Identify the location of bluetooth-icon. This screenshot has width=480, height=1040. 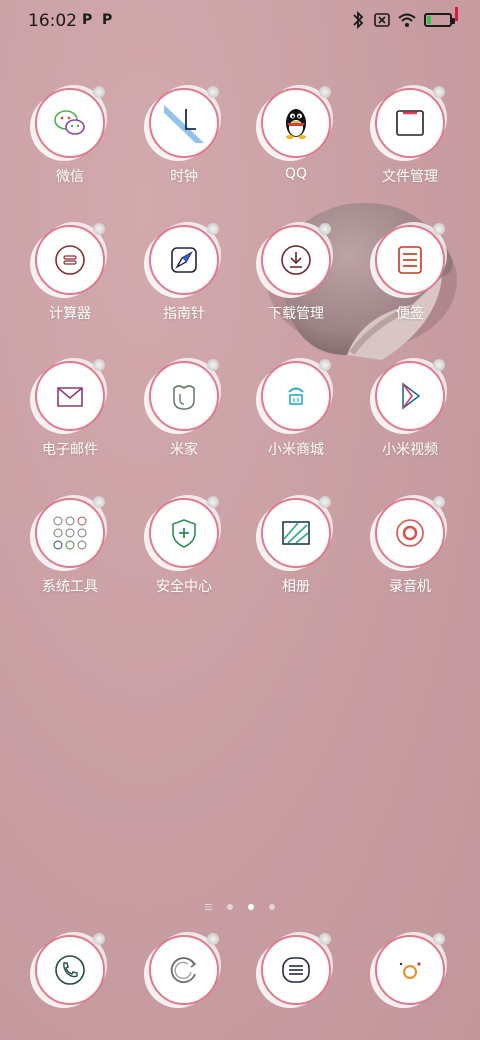
(358, 20).